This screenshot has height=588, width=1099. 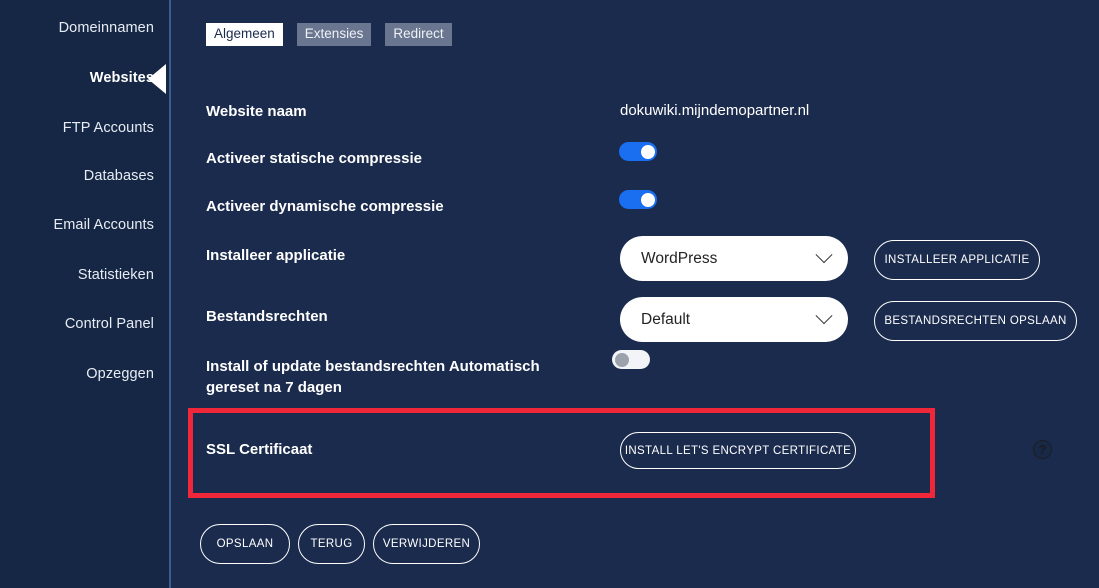 What do you see at coordinates (122, 78) in the screenshot?
I see `sidebar-item-websites: Websites` at bounding box center [122, 78].